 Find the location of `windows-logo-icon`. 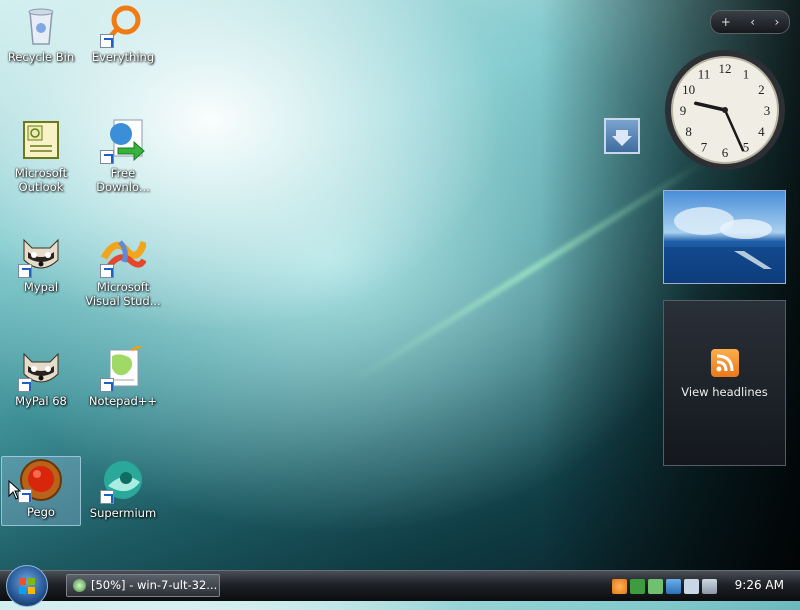

windows-logo-icon is located at coordinates (27, 586).